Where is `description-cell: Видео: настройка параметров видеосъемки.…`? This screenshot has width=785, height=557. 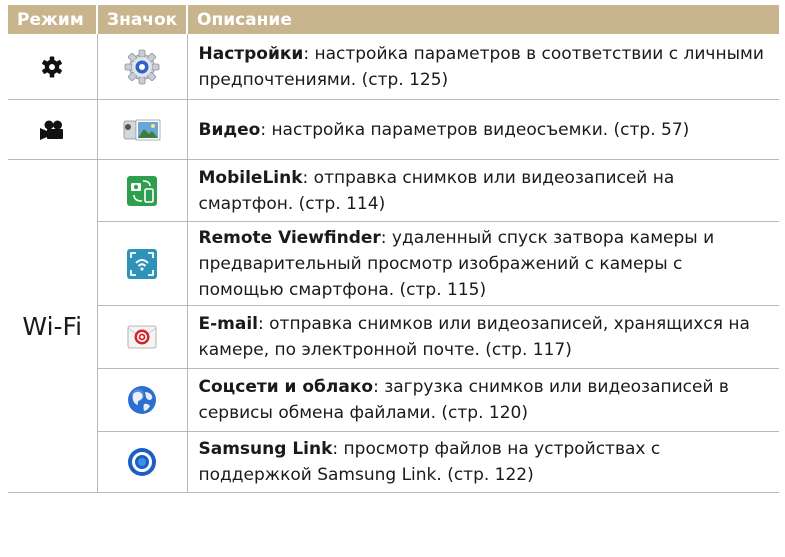
description-cell: Видео: настройка параметров видеосъемки.… is located at coordinates (483, 129).